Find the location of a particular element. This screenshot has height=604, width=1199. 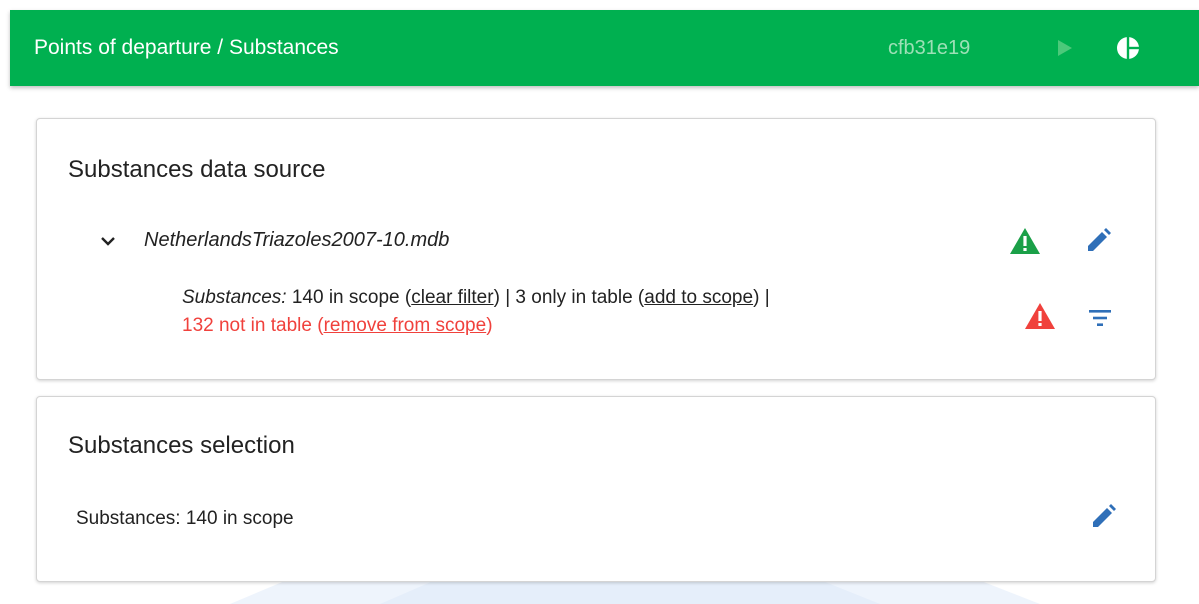

page-title: Points of departure / Substances is located at coordinates (186, 47).